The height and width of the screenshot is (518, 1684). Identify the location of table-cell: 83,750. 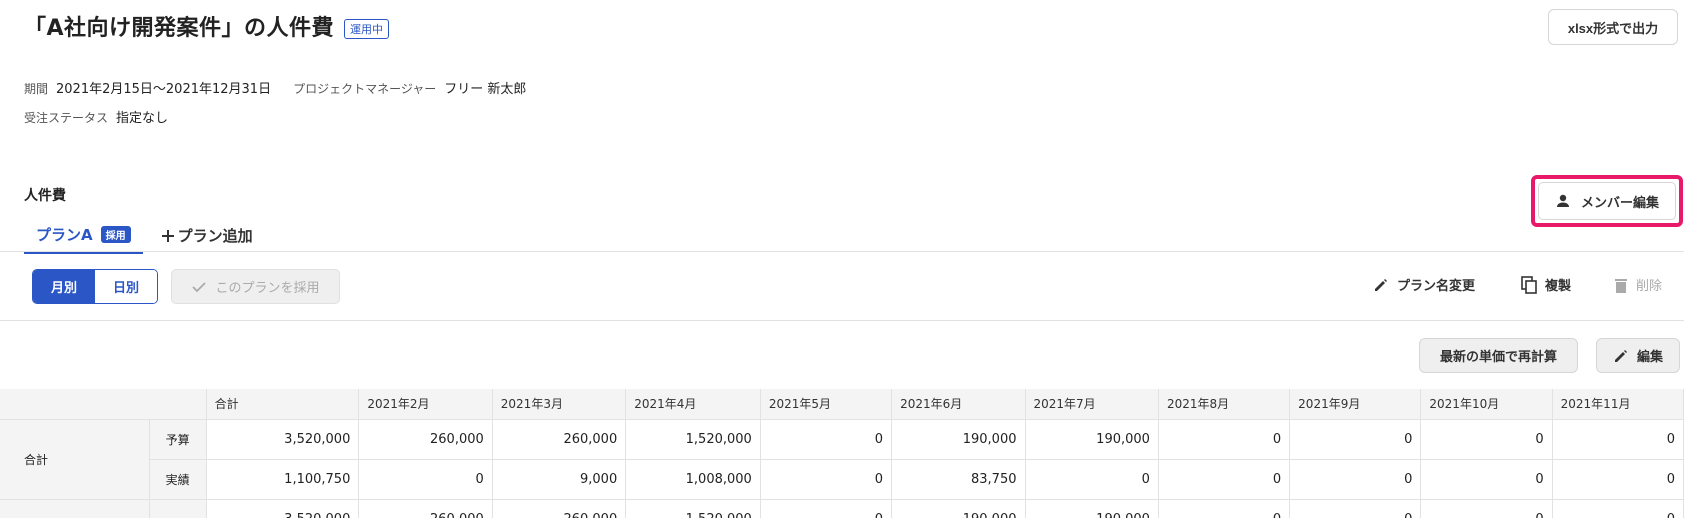
(958, 479).